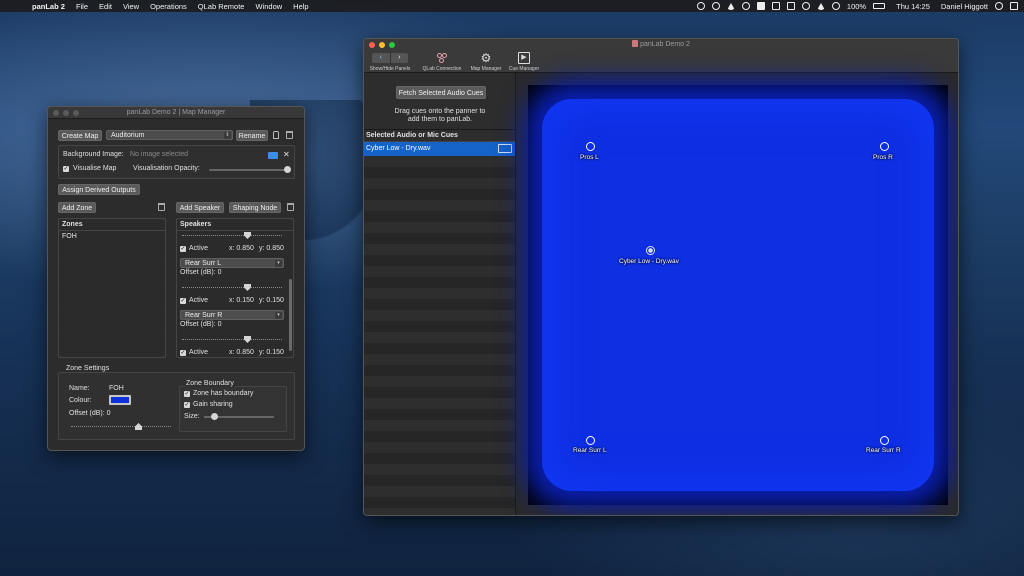  Describe the element at coordinates (199, 248) in the screenshot. I see `speaker-active-label: Active` at that location.